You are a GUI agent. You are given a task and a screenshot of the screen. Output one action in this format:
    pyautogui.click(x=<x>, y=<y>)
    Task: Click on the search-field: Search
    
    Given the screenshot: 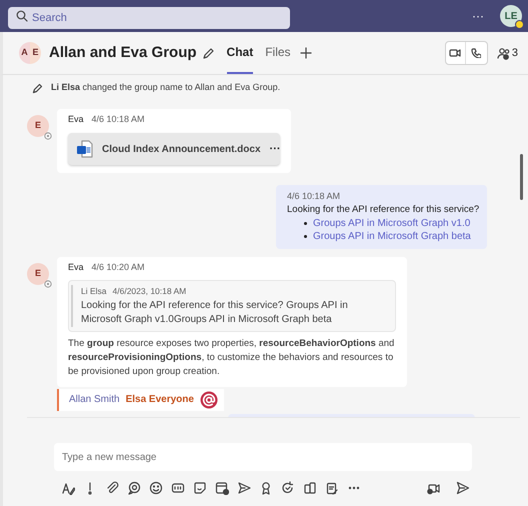 What is the action you would take?
    pyautogui.click(x=149, y=18)
    